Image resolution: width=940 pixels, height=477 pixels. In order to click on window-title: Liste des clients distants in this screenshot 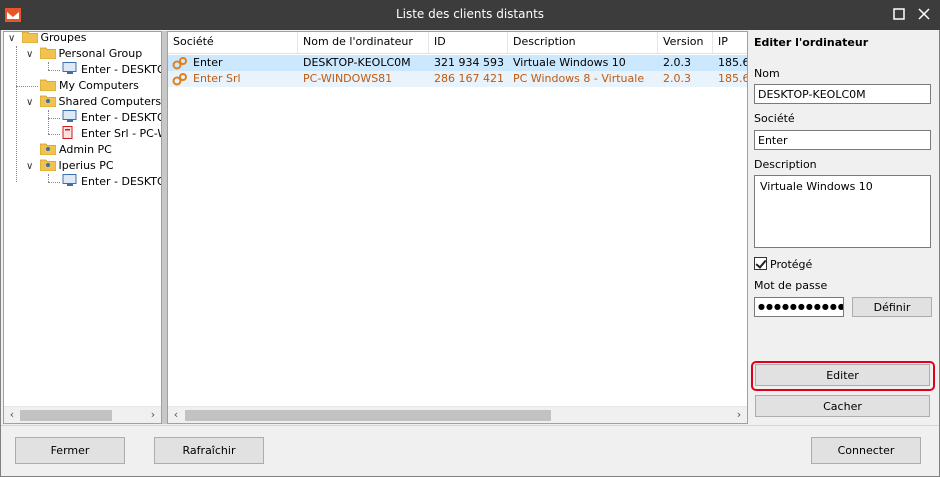, I will do `click(470, 14)`.